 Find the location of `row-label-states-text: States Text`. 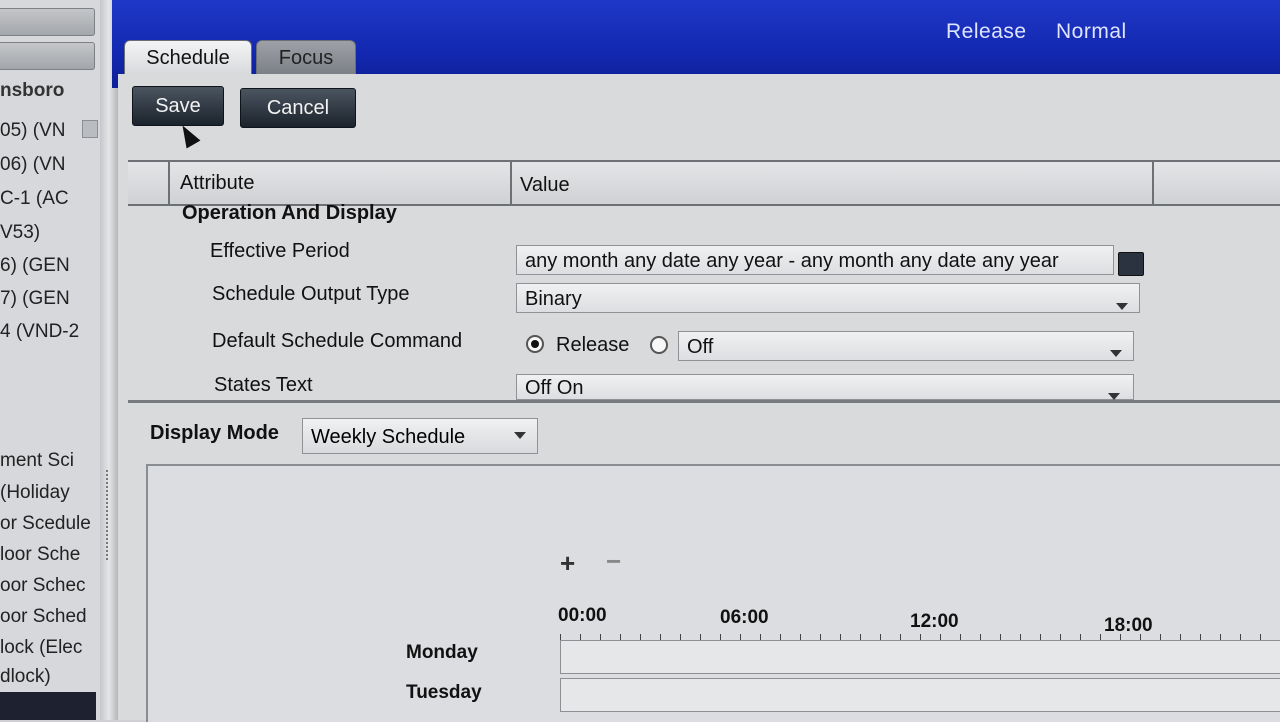

row-label-states-text: States Text is located at coordinates (263, 385).